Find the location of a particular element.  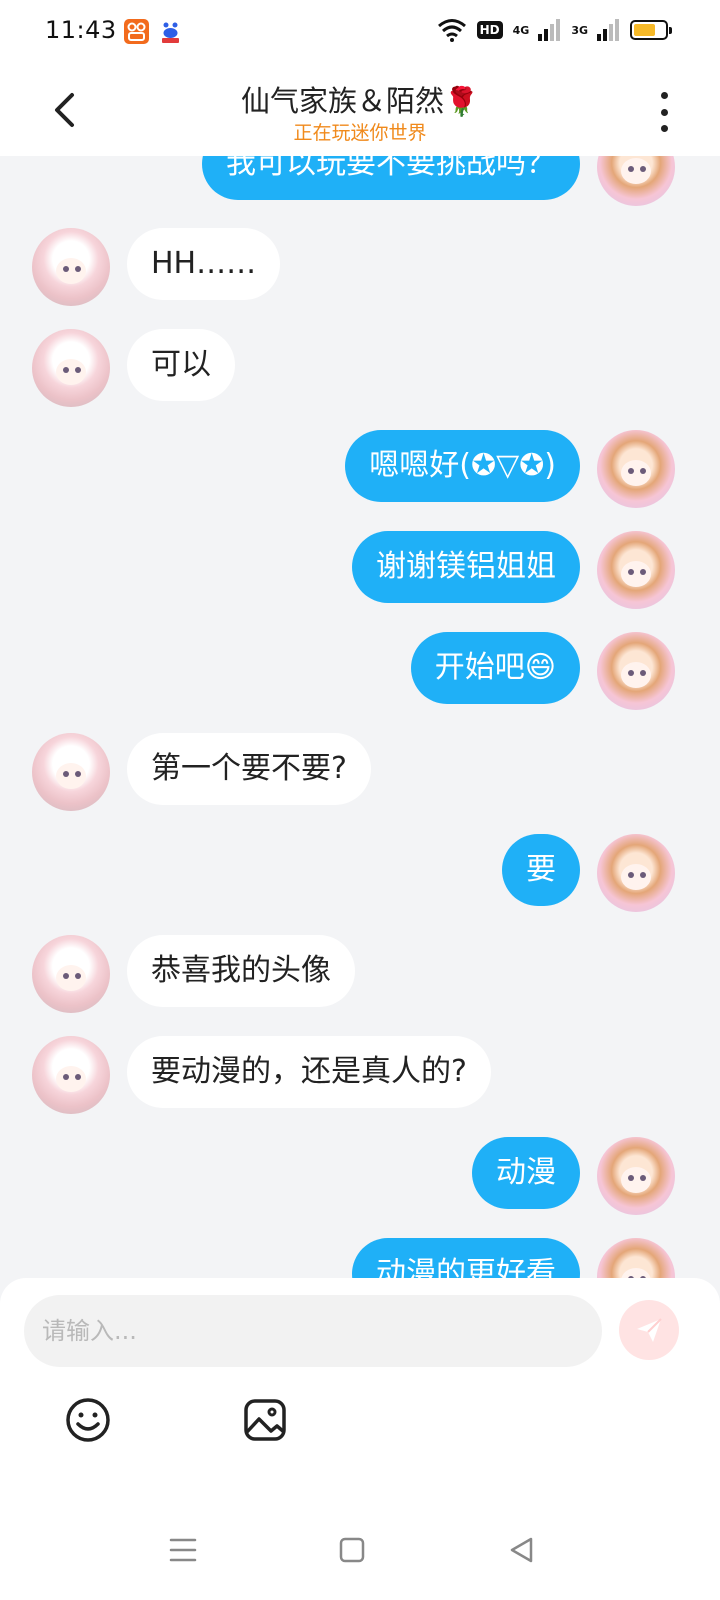

app-icon-baidu is located at coordinates (170, 31).